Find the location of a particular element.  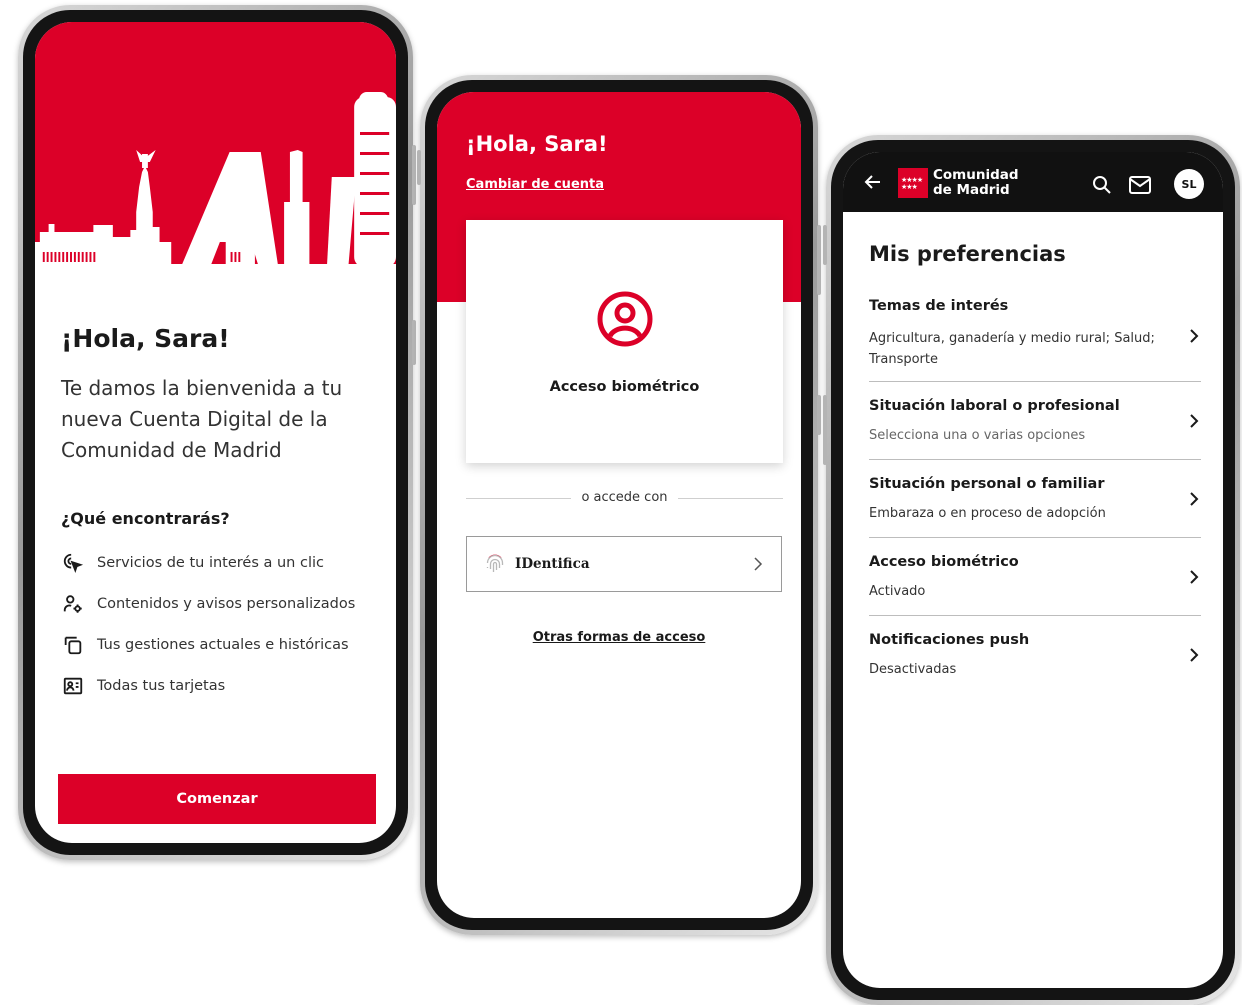

identifica-button: IDentifica is located at coordinates (624, 564).